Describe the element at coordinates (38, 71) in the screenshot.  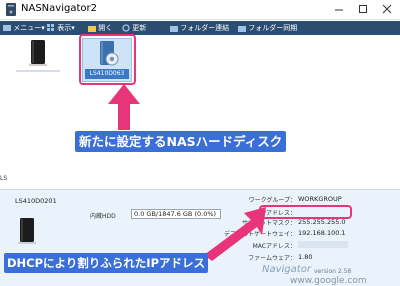
I see `device-1-label-bar` at that location.